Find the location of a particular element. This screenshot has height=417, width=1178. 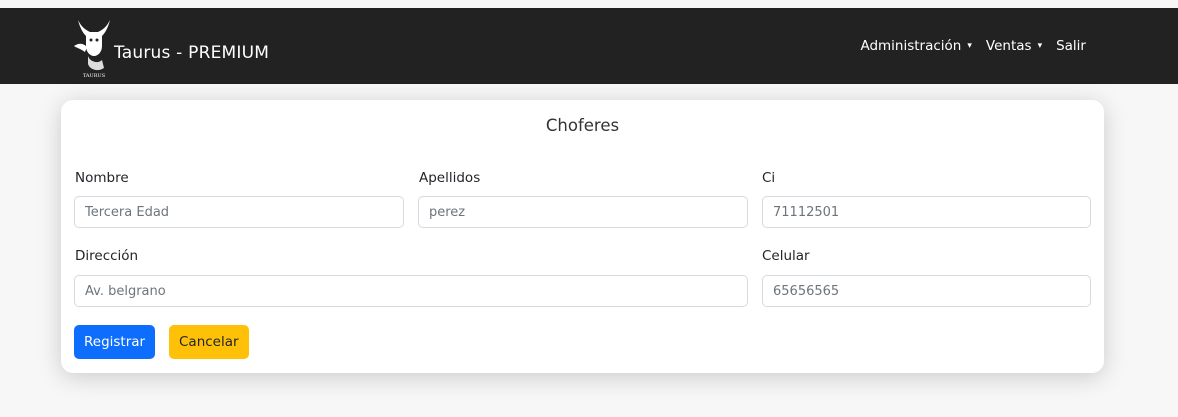

nav-item-salir: Salir is located at coordinates (1071, 46).